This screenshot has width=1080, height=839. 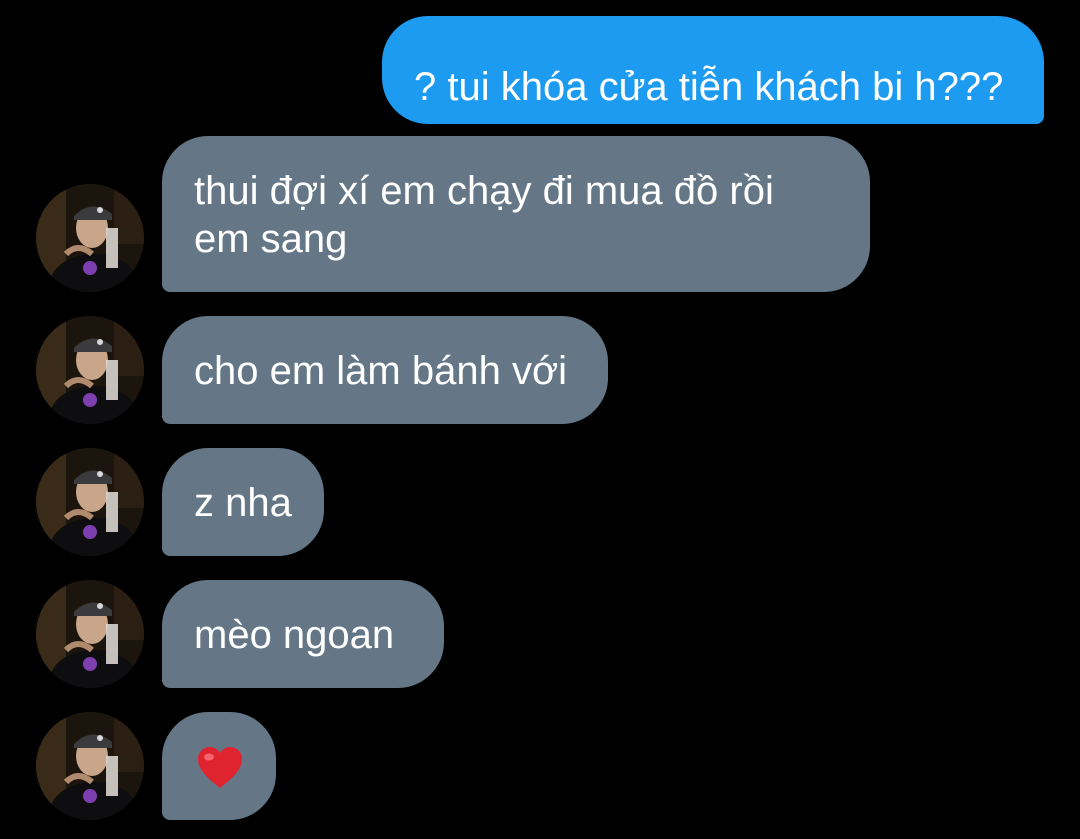 What do you see at coordinates (381, 371) in the screenshot?
I see `message-text: cho em làm bánh với` at bounding box center [381, 371].